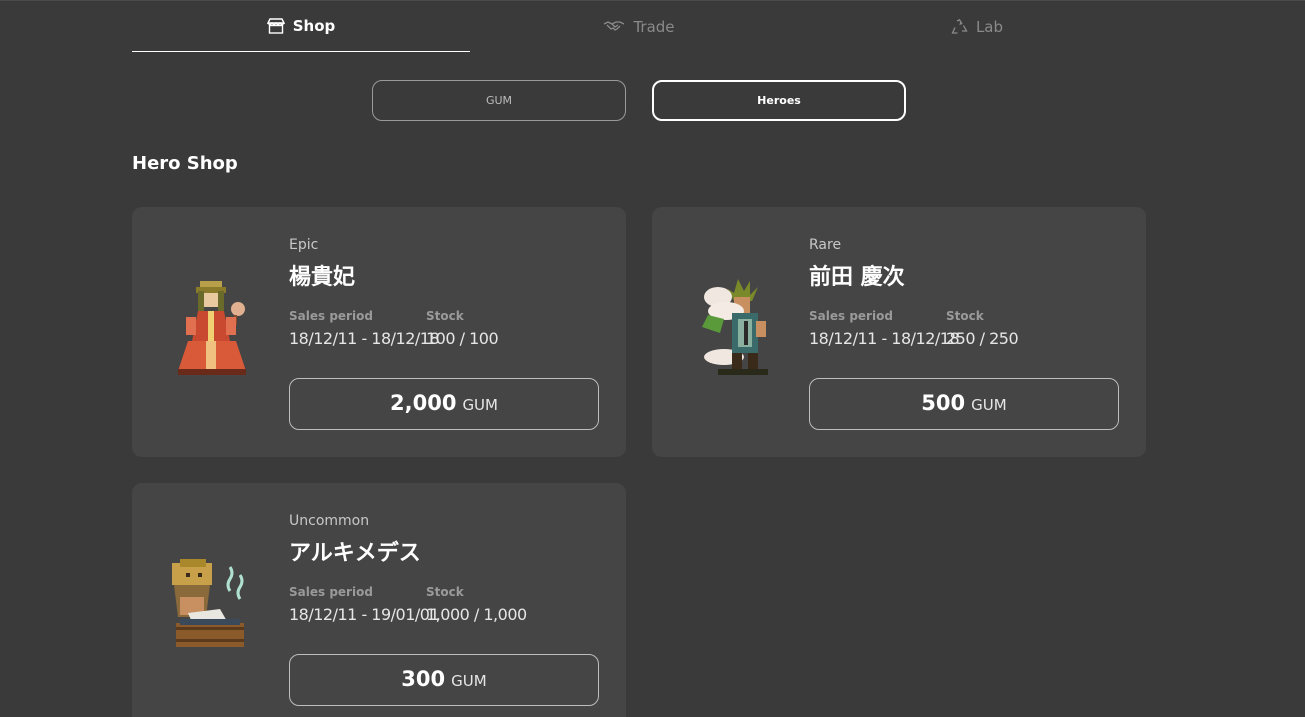 The height and width of the screenshot is (717, 1305). What do you see at coordinates (614, 27) in the screenshot?
I see `handshake-icon` at bounding box center [614, 27].